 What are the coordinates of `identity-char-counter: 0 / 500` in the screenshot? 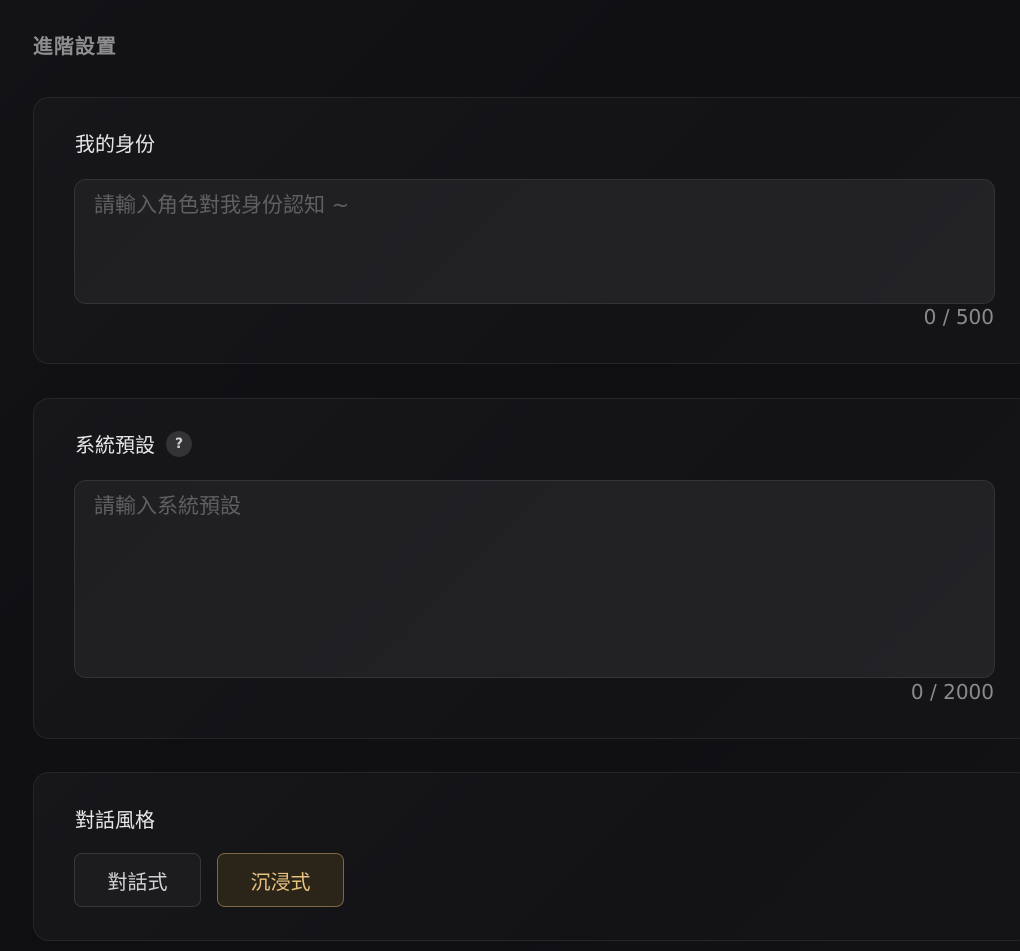 It's located at (958, 317).